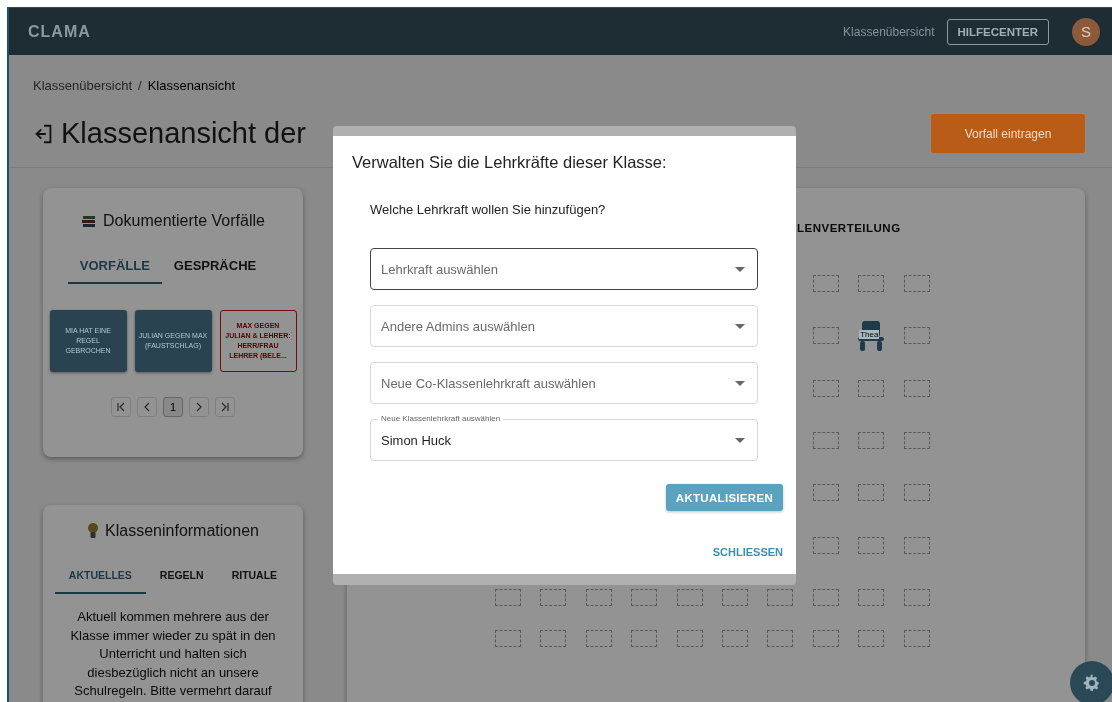  I want to click on page-title: Klassenansicht der, so click(184, 133).